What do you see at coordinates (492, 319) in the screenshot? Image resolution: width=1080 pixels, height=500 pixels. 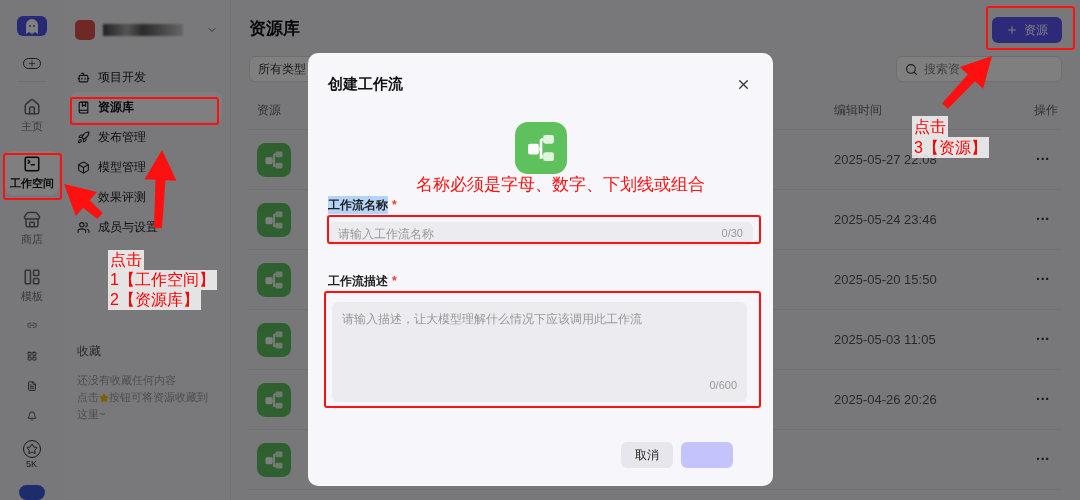 I see `placeholder-text: 请输入描述，让大模型理解什么情况下应该调用此工作流` at bounding box center [492, 319].